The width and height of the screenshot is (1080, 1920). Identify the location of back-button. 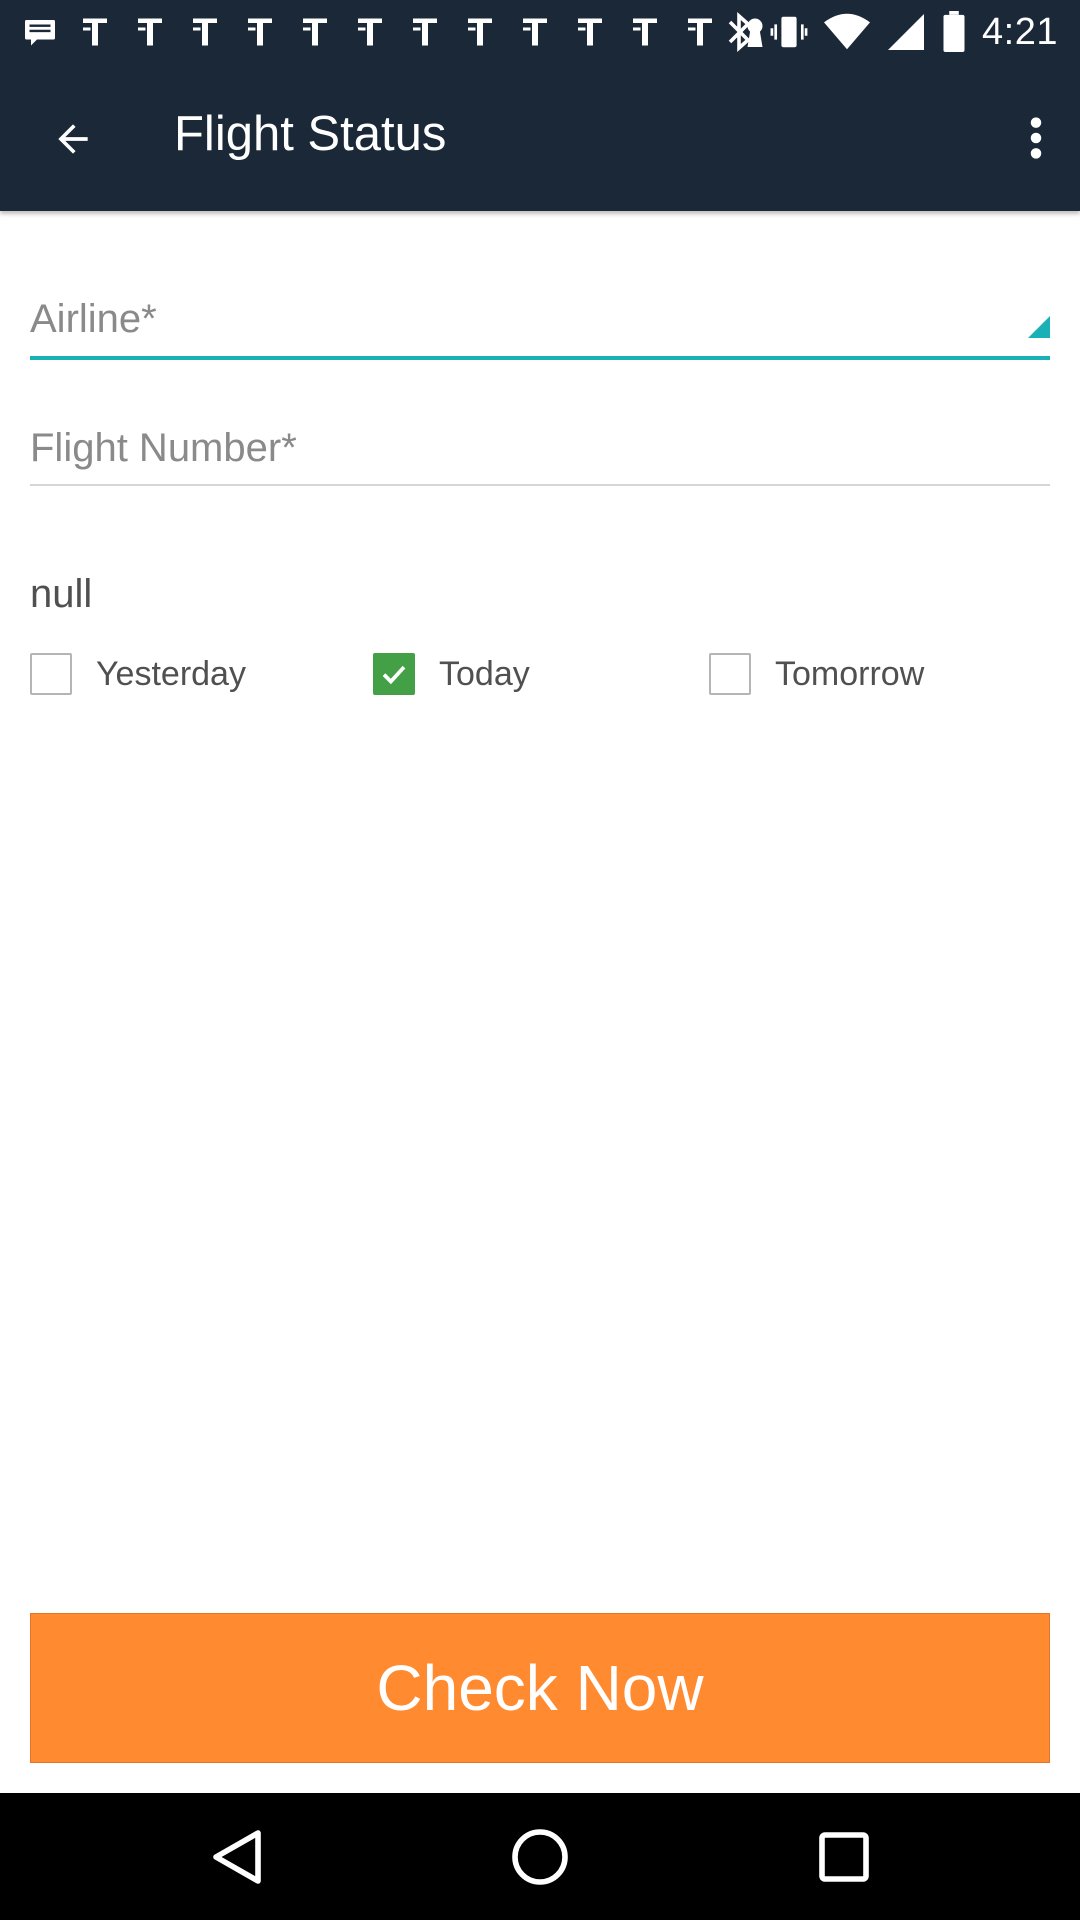
(73, 139).